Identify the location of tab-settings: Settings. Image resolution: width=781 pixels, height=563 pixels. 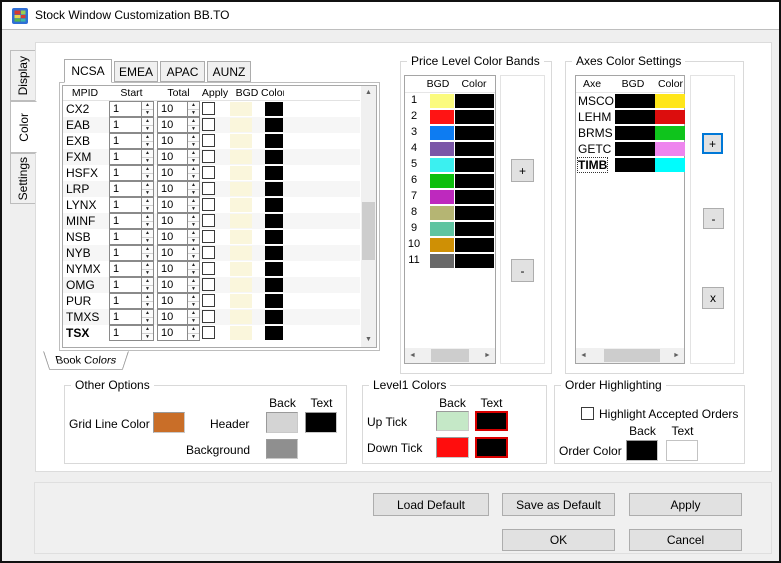
(22, 178).